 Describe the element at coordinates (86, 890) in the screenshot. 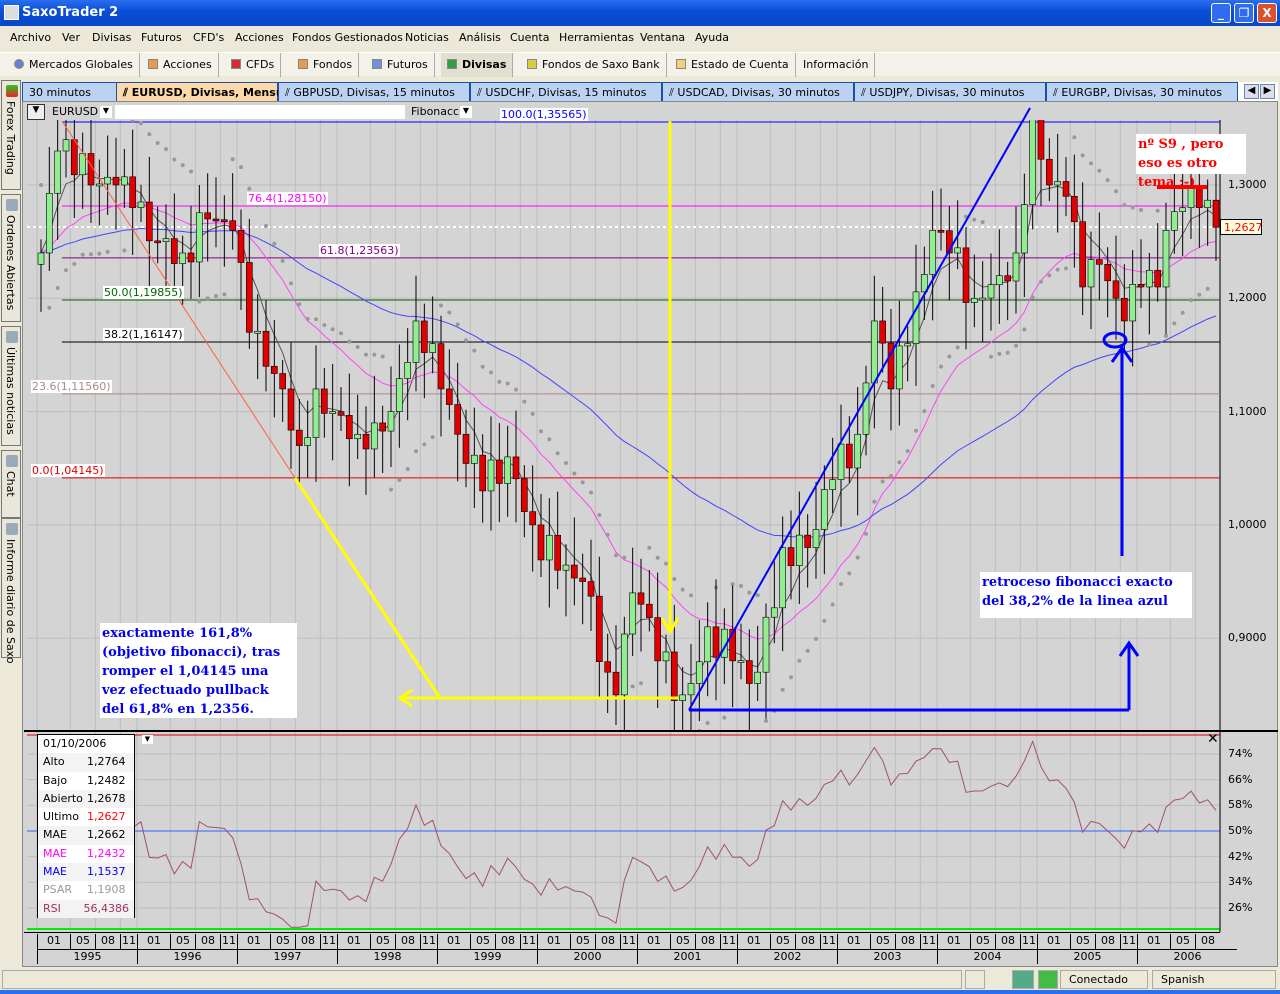

I see `tooltip-row: PSAR 1,1908` at that location.